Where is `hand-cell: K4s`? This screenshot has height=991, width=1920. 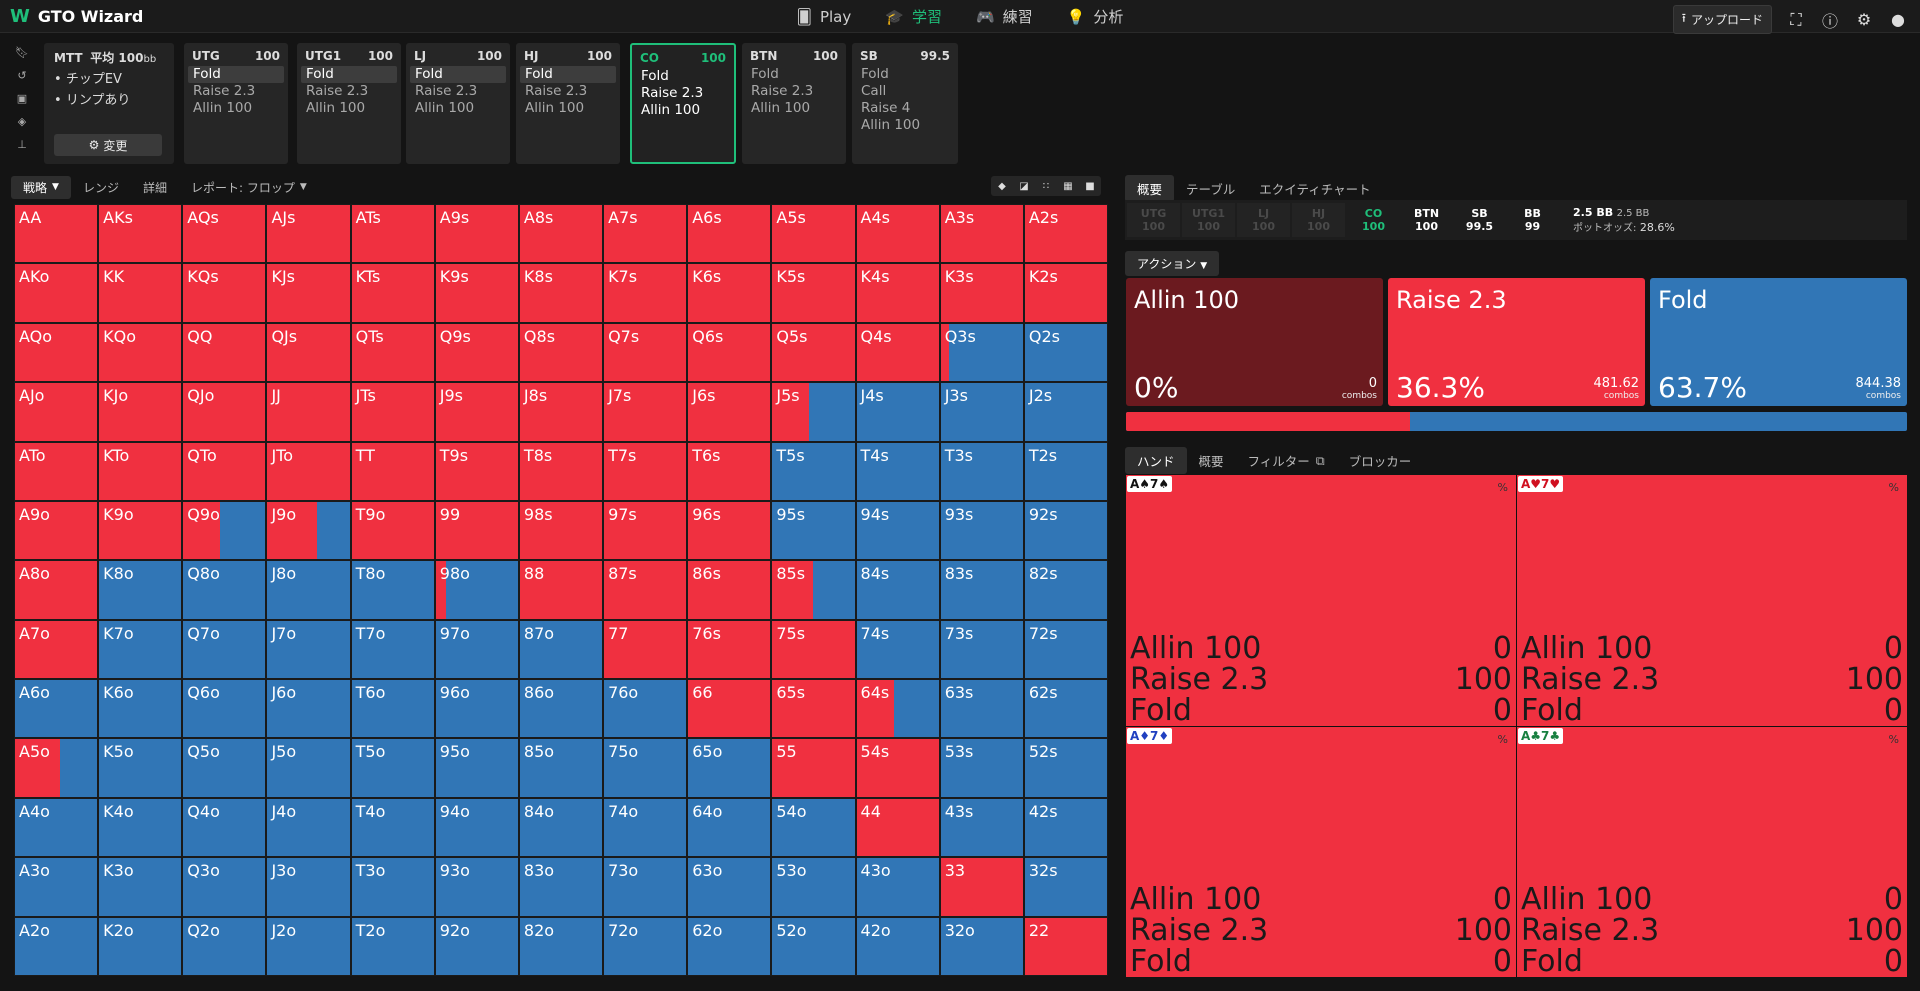
hand-cell: K4s is located at coordinates (897, 293).